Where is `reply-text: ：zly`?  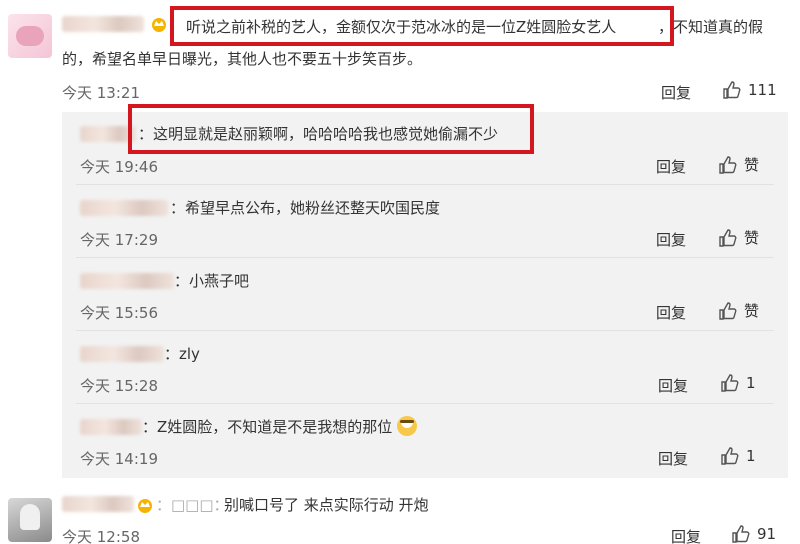 reply-text: ：zly is located at coordinates (182, 354).